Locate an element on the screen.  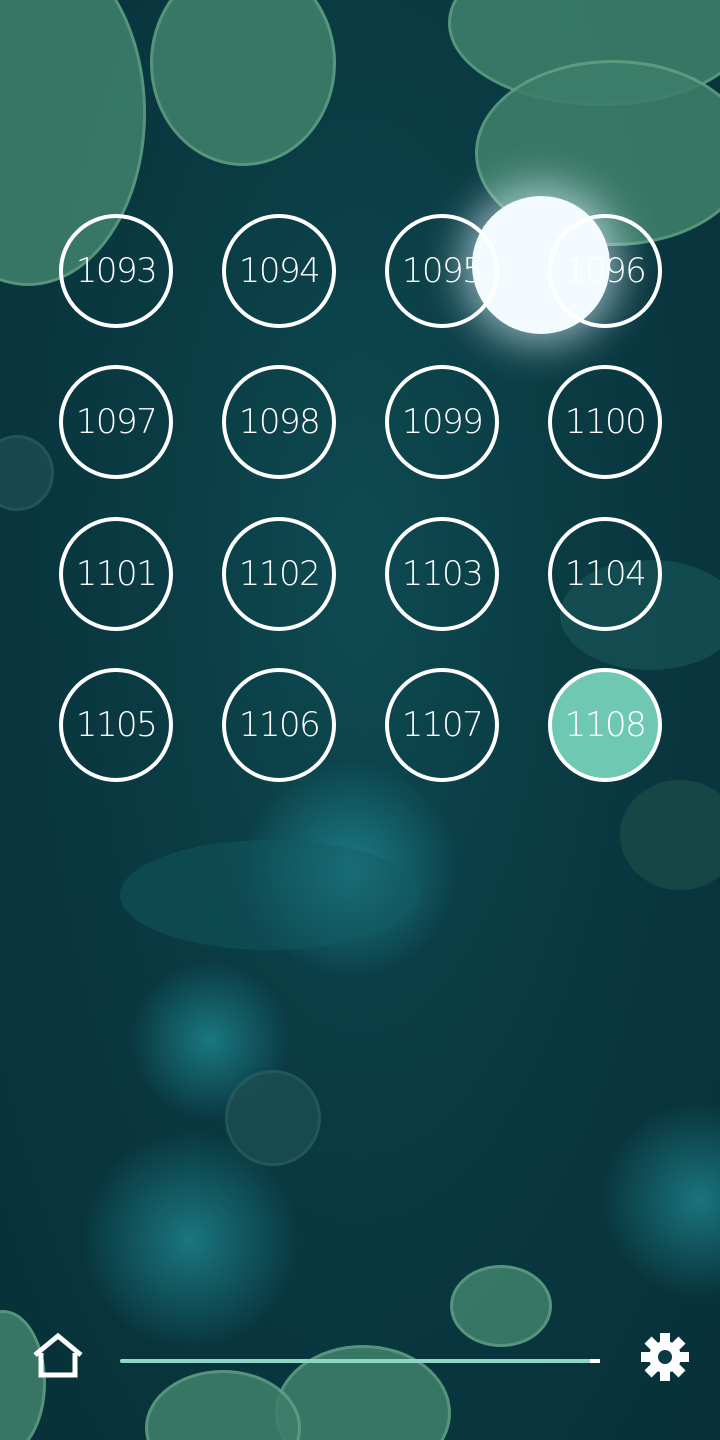
level-button: 1098 is located at coordinates (279, 422).